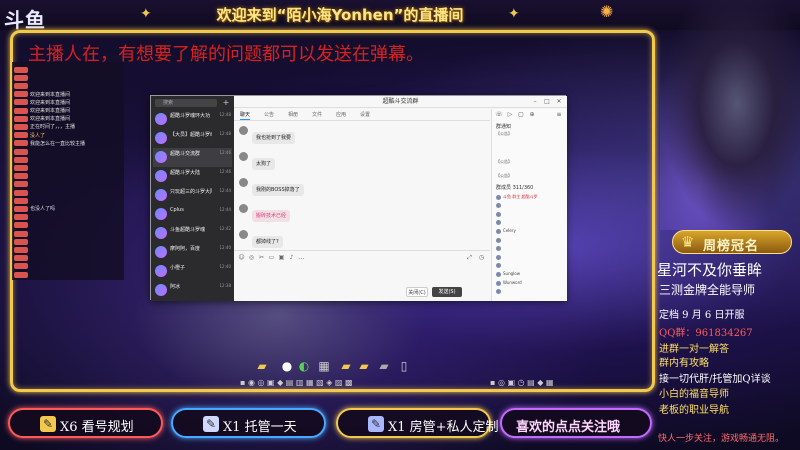 The image size is (800, 450). What do you see at coordinates (278, 190) in the screenshot?
I see `chat-bubble: 我刚的BOSS掉落了` at bounding box center [278, 190].